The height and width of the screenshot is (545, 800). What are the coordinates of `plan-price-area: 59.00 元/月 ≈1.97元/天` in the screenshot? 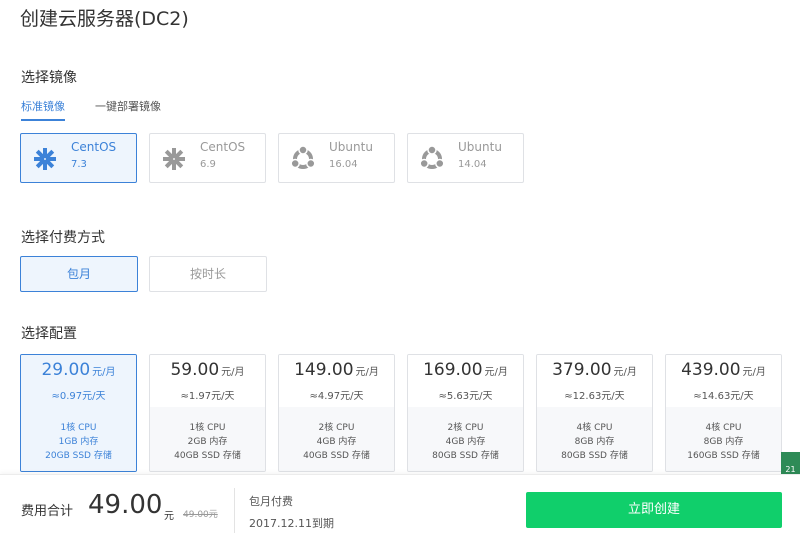 It's located at (207, 381).